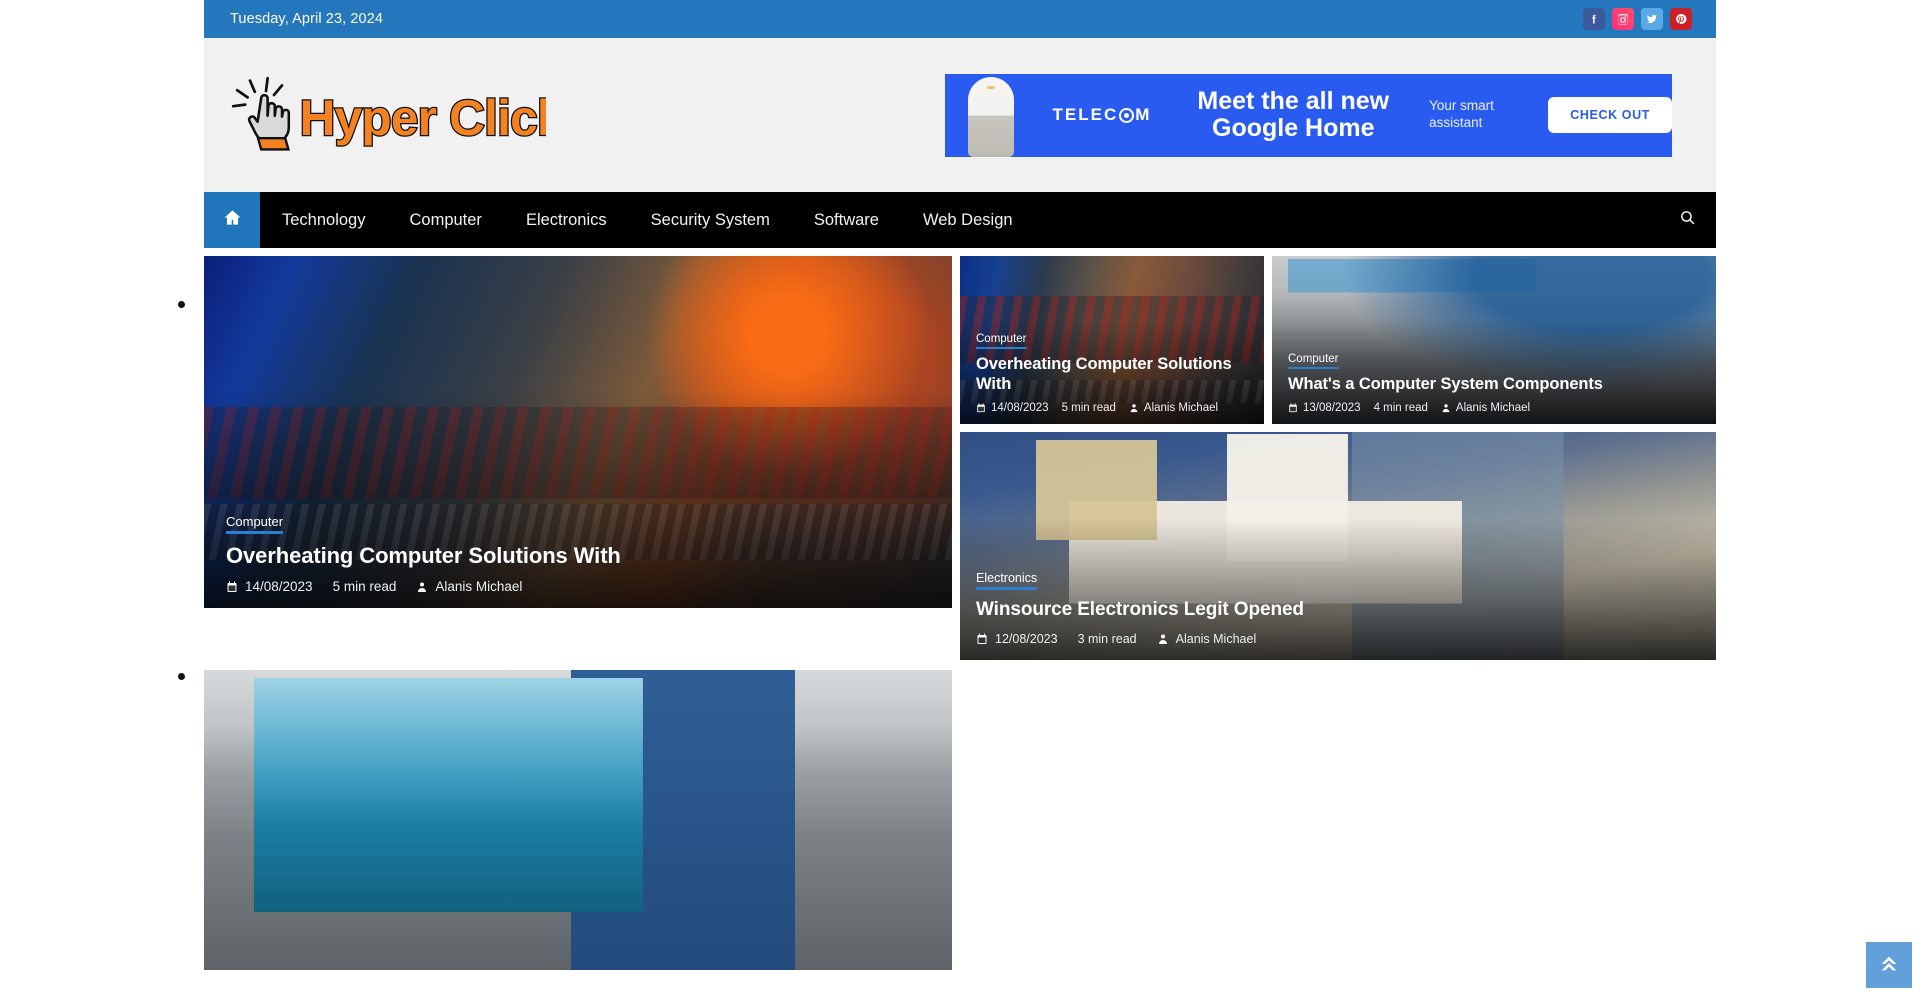 This screenshot has height=993, width=1920. I want to click on banner-cta-button: CHECK OUT, so click(1610, 115).